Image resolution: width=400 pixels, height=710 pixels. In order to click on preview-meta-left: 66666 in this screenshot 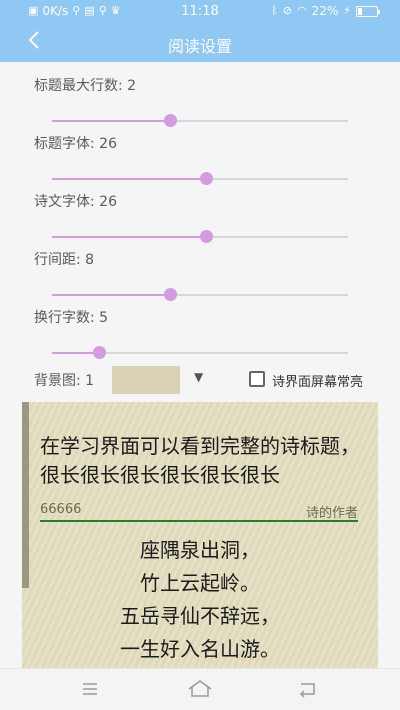, I will do `click(61, 509)`.